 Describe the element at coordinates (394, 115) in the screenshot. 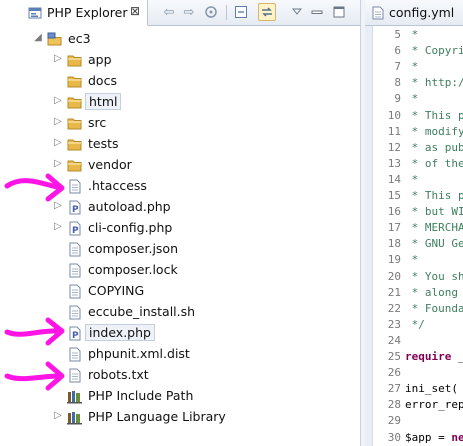

I see `line-number: 10` at that location.